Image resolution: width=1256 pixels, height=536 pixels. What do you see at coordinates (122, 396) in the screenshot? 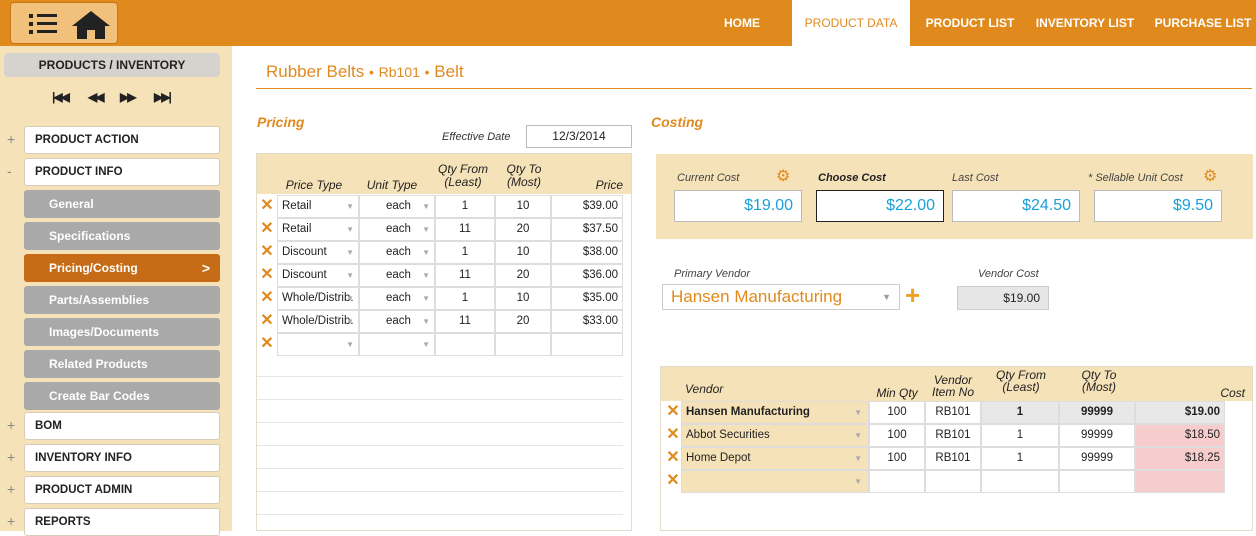
I see `sidebar-item-create-bar-codes: Create Bar Codes` at bounding box center [122, 396].